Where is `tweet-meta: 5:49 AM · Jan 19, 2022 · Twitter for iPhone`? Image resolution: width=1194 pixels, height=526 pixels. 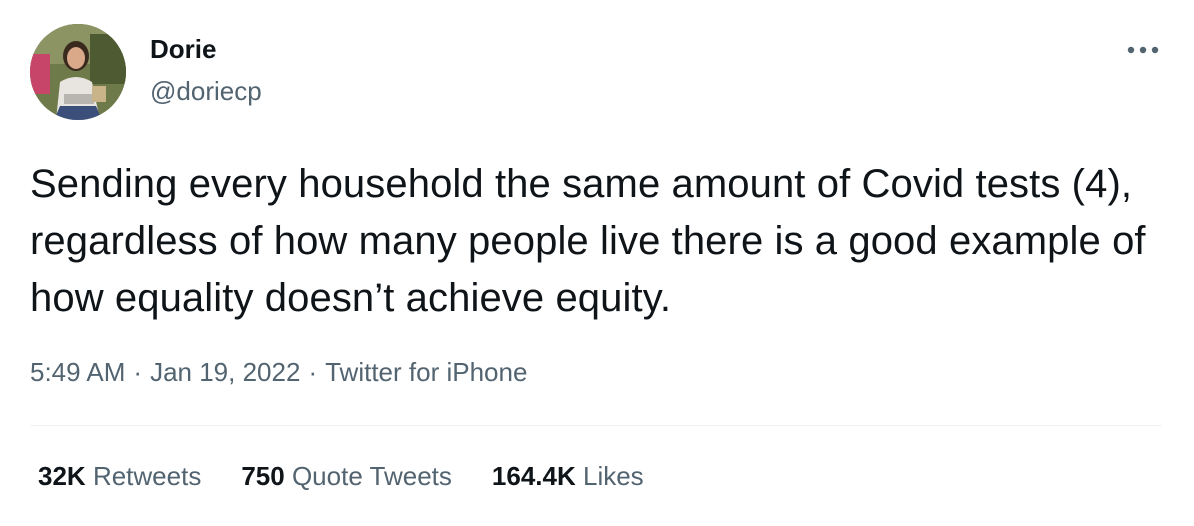
tweet-meta: 5:49 AM · Jan 19, 2022 · Twitter for iPhone is located at coordinates (278, 372).